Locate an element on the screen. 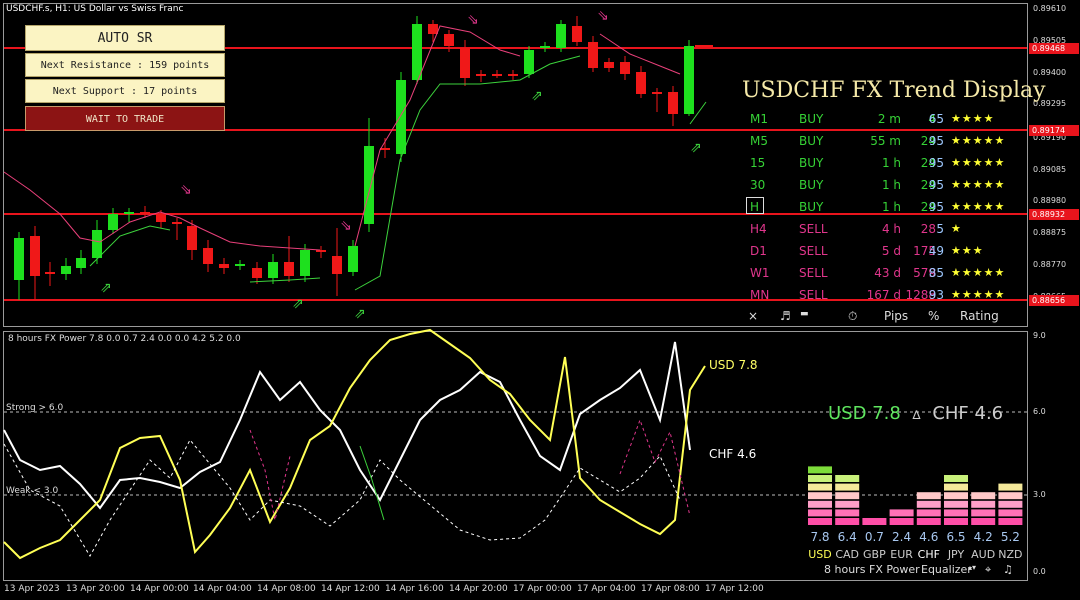 The image size is (1080, 600). time-tick: 17 Apr 00:00 is located at coordinates (542, 589).